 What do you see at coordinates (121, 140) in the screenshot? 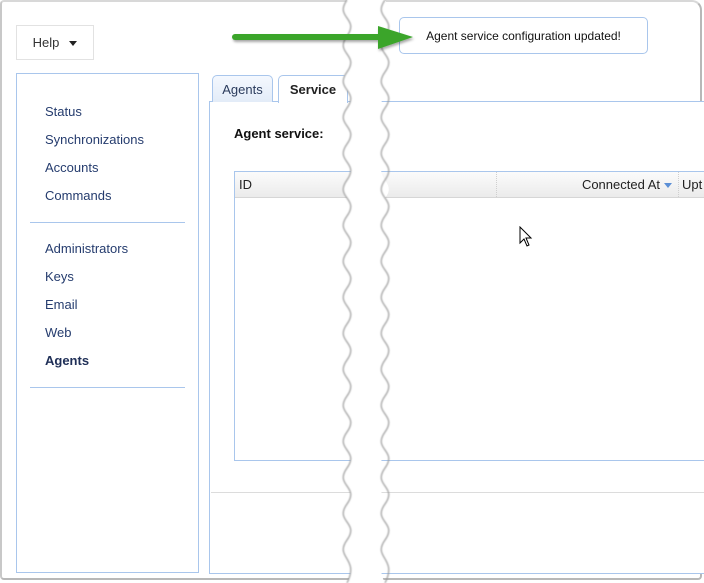
I see `sidebar-item-synchronizations: Synchronizations` at bounding box center [121, 140].